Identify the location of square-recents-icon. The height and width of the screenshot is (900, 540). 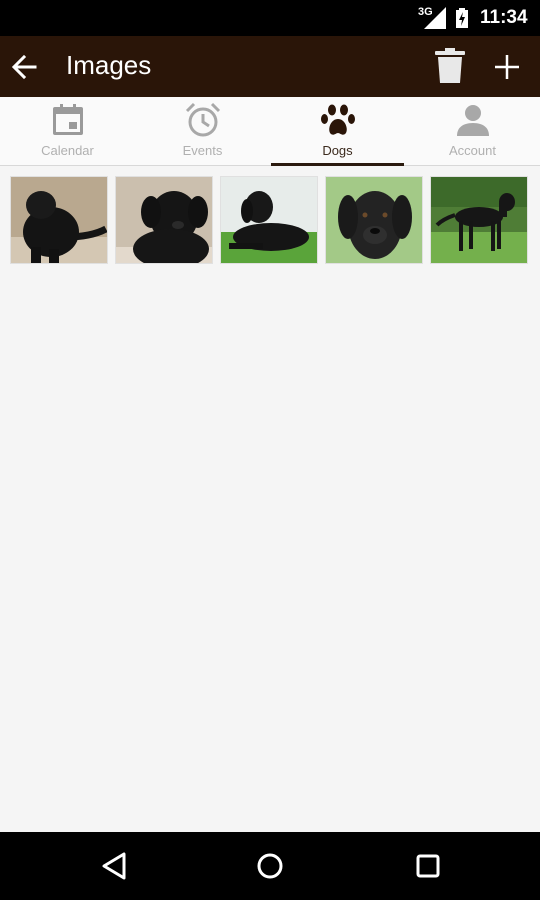
(428, 866).